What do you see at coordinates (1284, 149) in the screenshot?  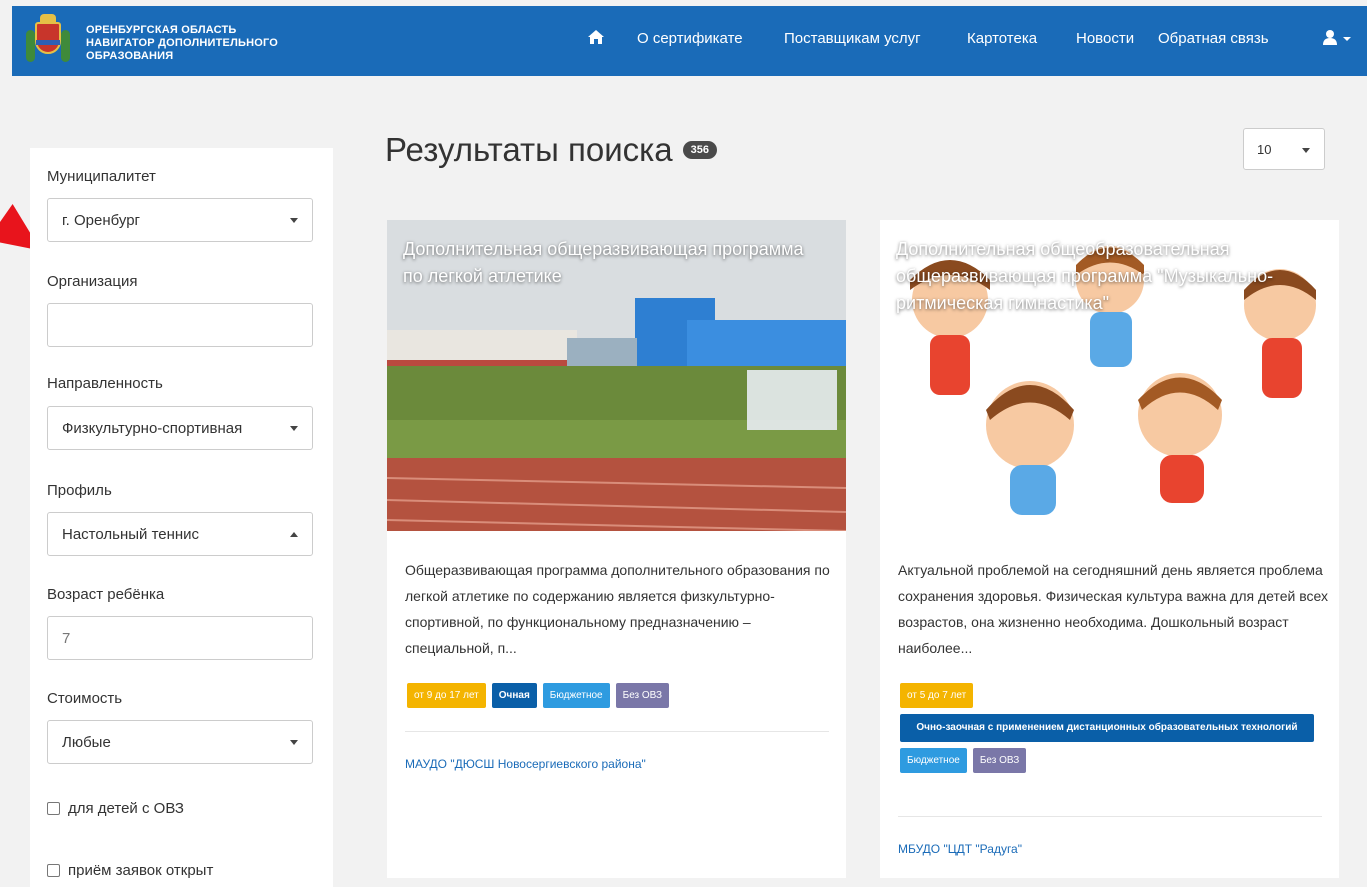 I see `page-size-select: 10` at bounding box center [1284, 149].